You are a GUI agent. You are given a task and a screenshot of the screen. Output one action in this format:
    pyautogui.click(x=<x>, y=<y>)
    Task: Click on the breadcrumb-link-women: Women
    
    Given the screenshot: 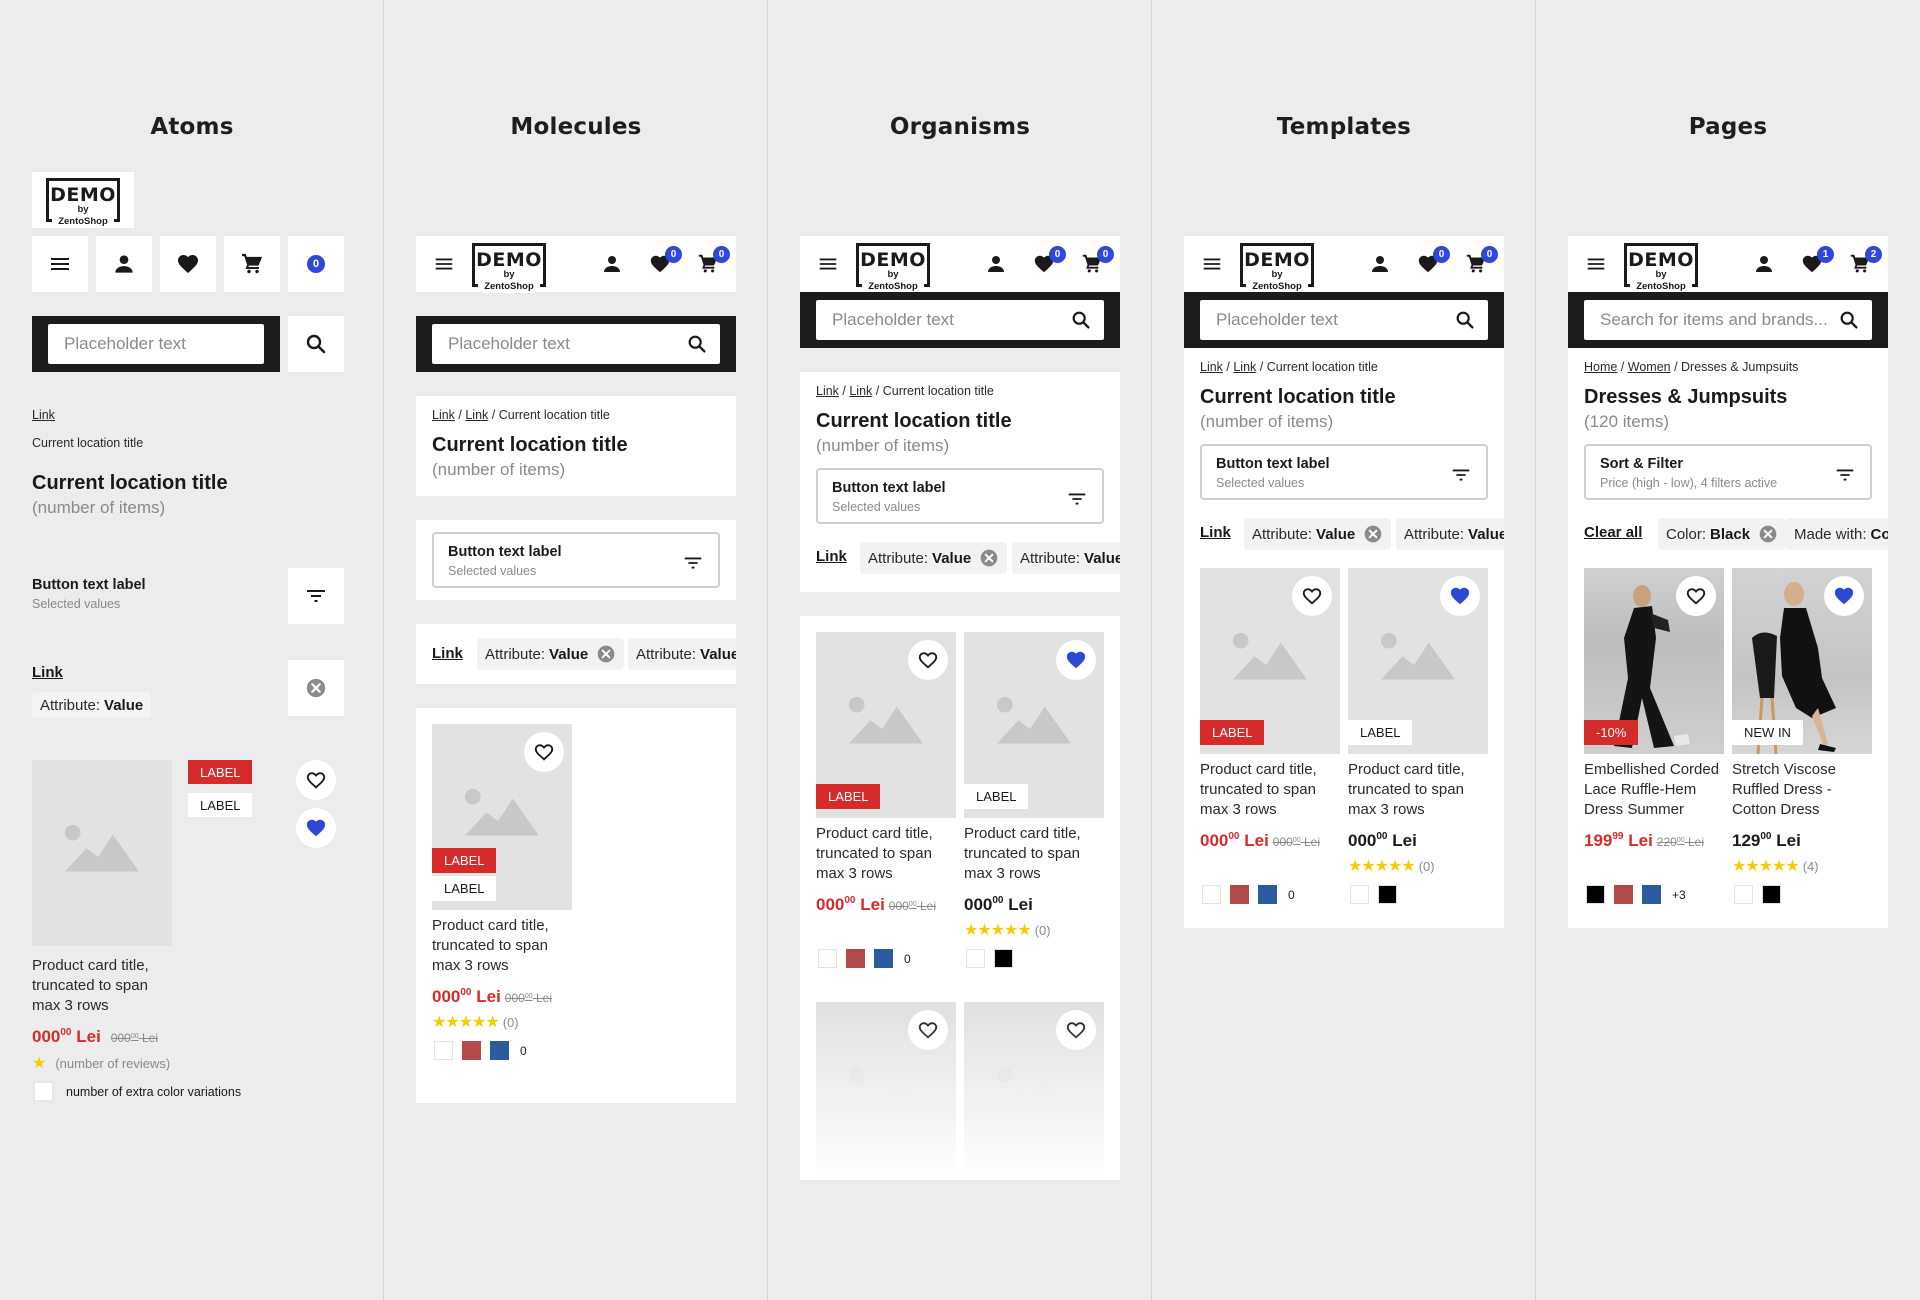 What is the action you would take?
    pyautogui.click(x=1649, y=367)
    